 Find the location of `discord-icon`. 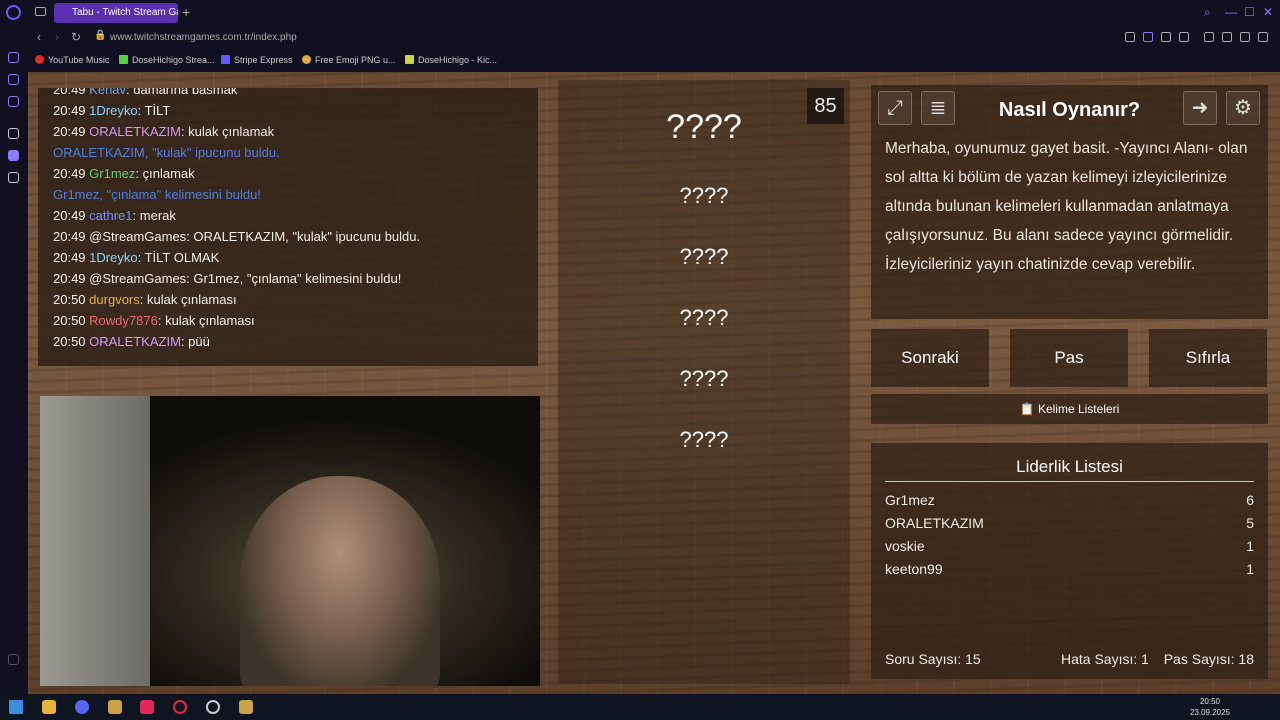

discord-icon is located at coordinates (82, 707).